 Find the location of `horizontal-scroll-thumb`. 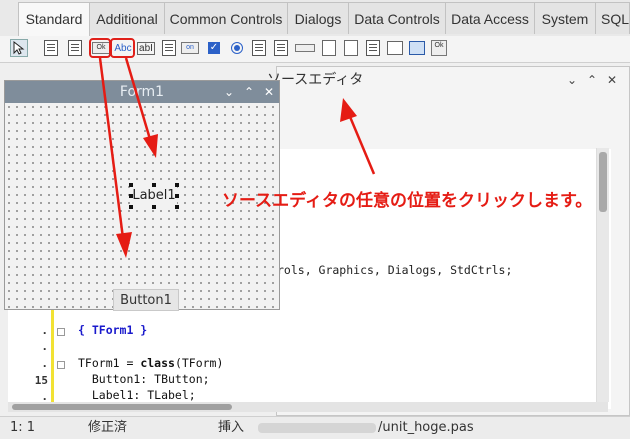

horizontal-scroll-thumb is located at coordinates (122, 407).